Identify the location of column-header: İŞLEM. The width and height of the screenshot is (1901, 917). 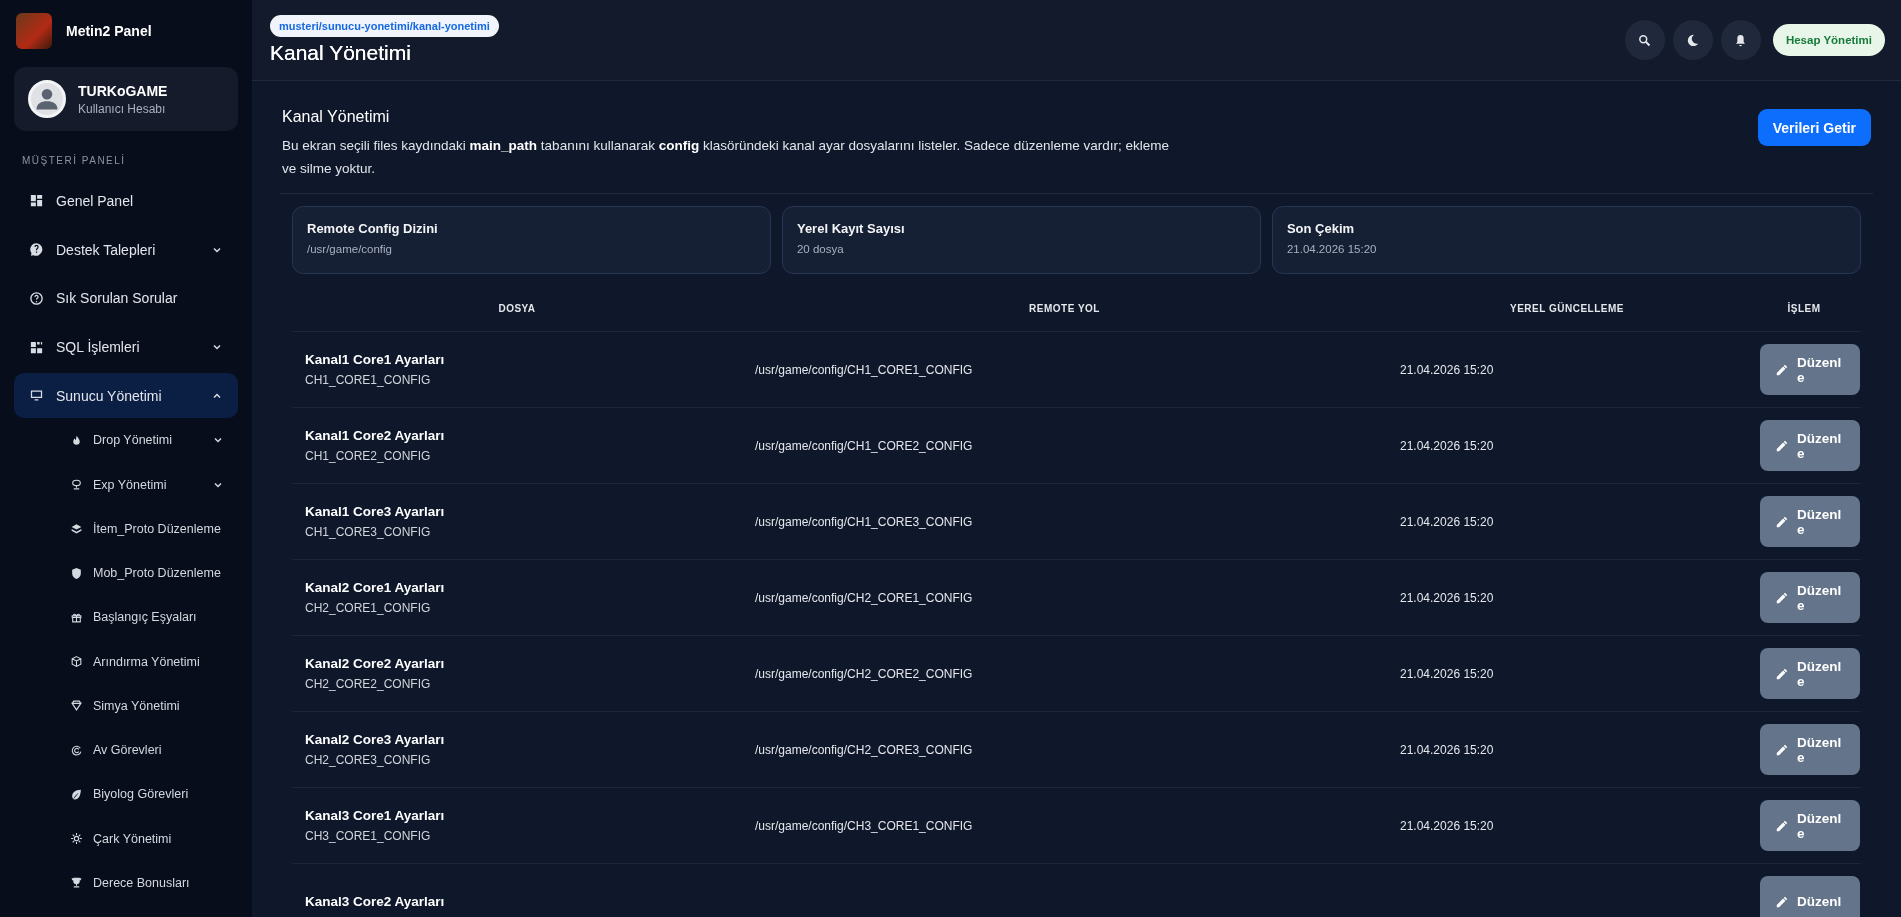
(1804, 308).